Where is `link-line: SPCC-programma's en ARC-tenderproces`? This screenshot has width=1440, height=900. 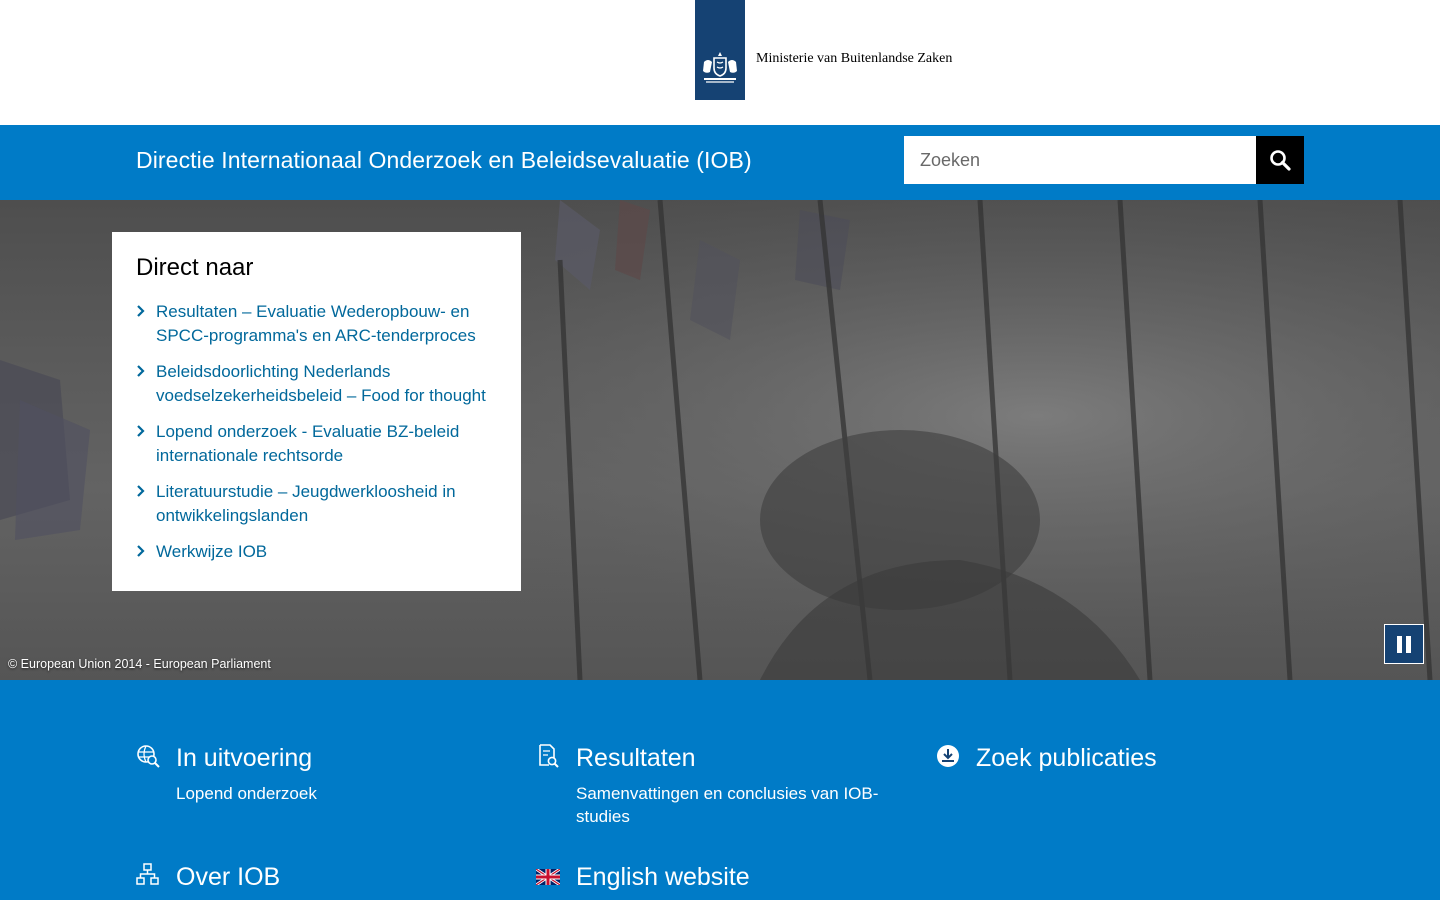
link-line: SPCC-programma's en ARC-tenderproces is located at coordinates (316, 335).